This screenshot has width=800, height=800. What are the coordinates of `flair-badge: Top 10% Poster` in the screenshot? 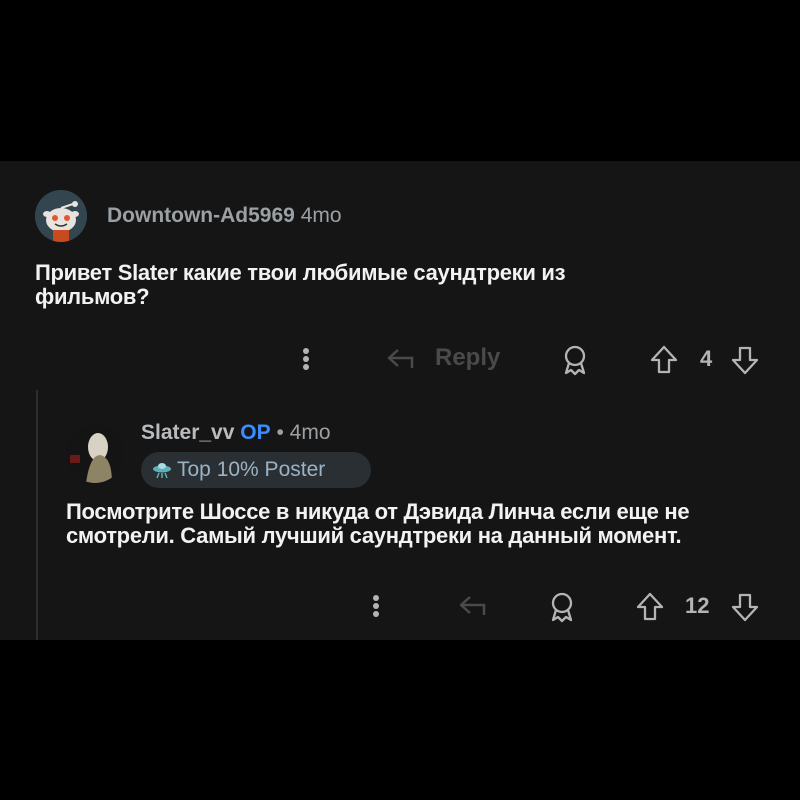 It's located at (256, 470).